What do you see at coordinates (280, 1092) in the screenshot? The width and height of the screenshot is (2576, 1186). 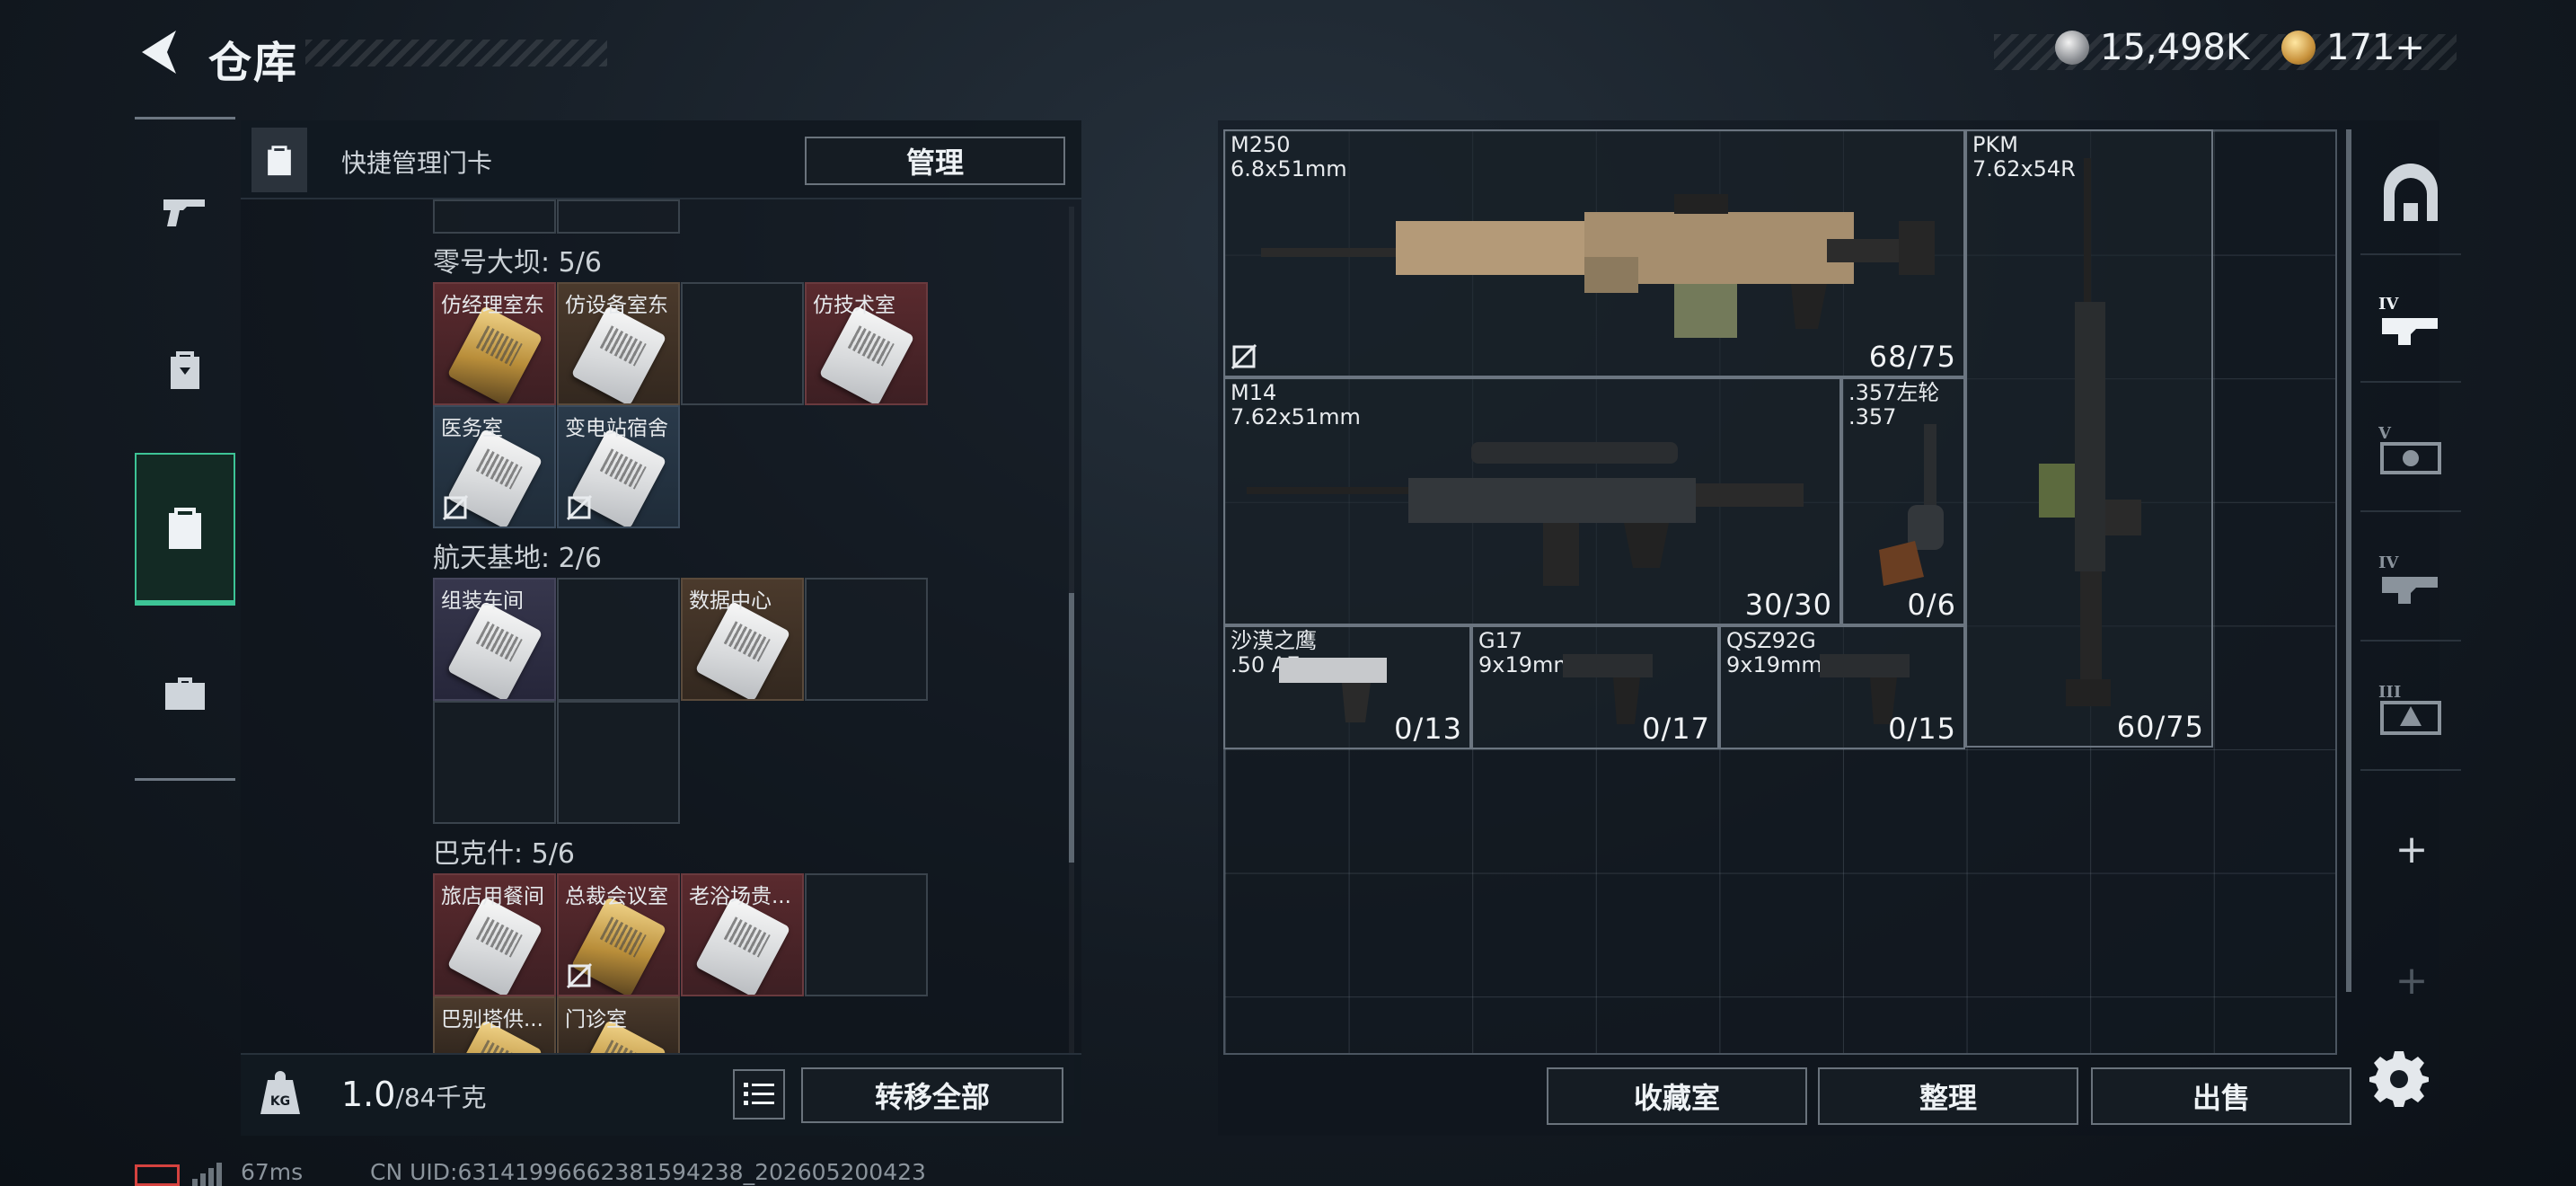 I see `weight-icon: KG` at bounding box center [280, 1092].